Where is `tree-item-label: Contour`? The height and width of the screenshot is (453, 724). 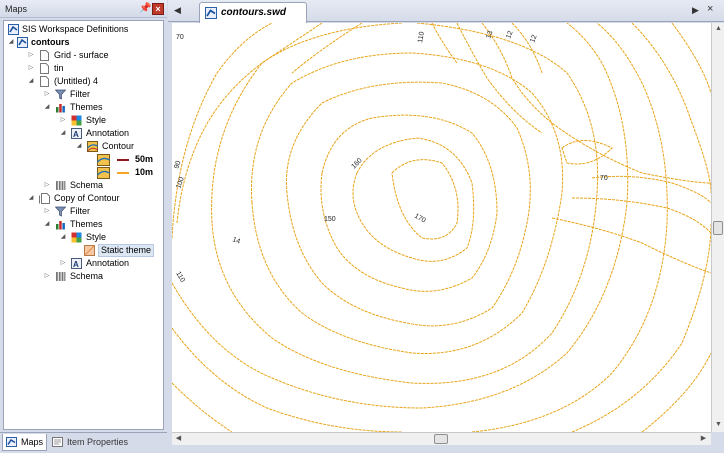 tree-item-label: Contour is located at coordinates (118, 146).